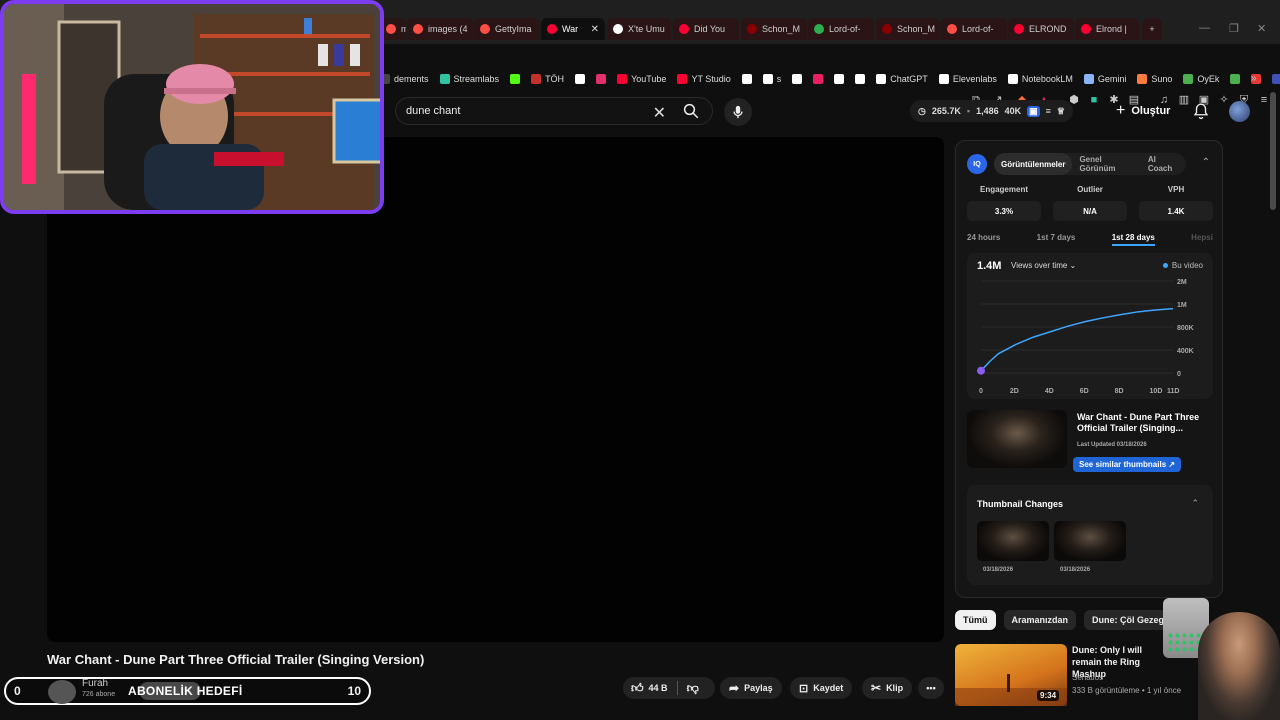  I want to click on browser-tab: Elrond |, so click(1107, 29).